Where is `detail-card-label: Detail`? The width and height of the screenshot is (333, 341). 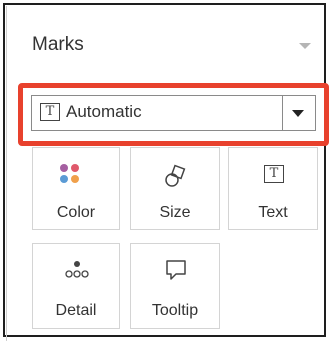 detail-card-label: Detail is located at coordinates (76, 310).